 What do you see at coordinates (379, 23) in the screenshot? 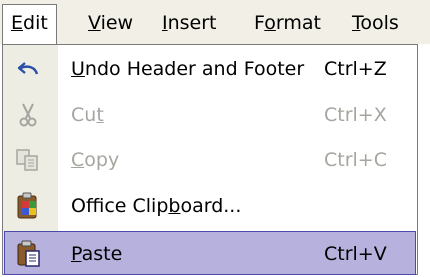
I see `menu-tools-text-post: ools` at bounding box center [379, 23].